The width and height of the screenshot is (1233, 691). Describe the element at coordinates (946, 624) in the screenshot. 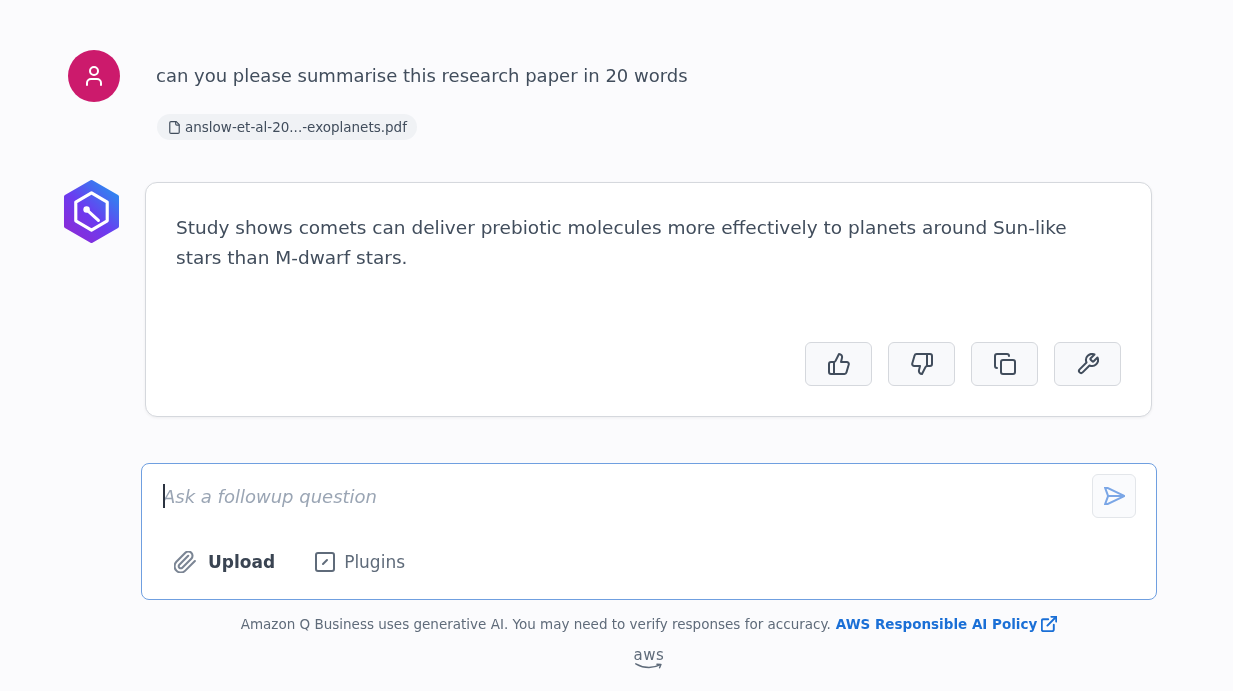

I see `policy-link: AWS Responsible AI Policy` at that location.